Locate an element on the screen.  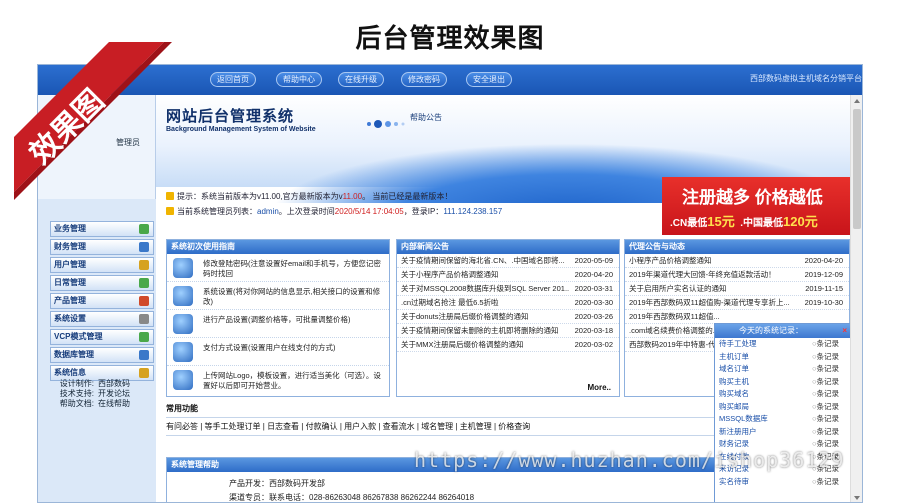
record-label: 待手工处理 is located at coordinates (738, 343).